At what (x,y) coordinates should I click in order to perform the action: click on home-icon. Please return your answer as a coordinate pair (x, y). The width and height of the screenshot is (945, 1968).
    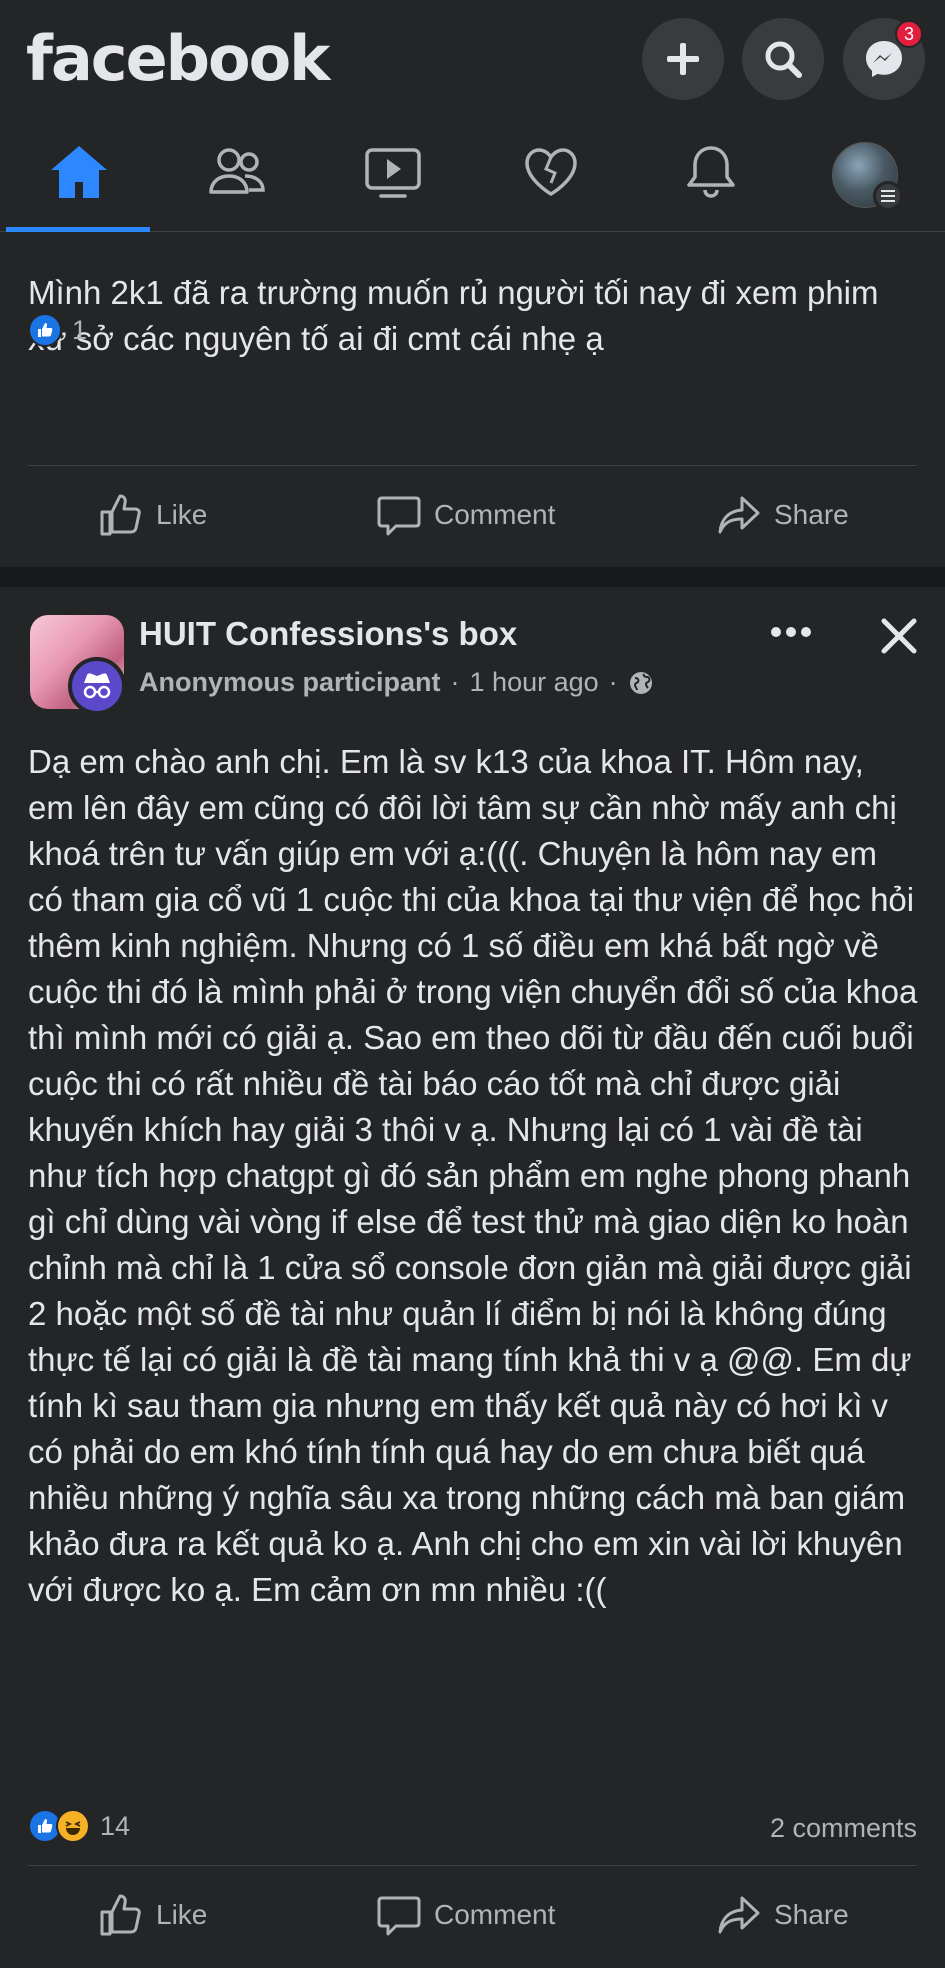
    Looking at the image, I should click on (79, 172).